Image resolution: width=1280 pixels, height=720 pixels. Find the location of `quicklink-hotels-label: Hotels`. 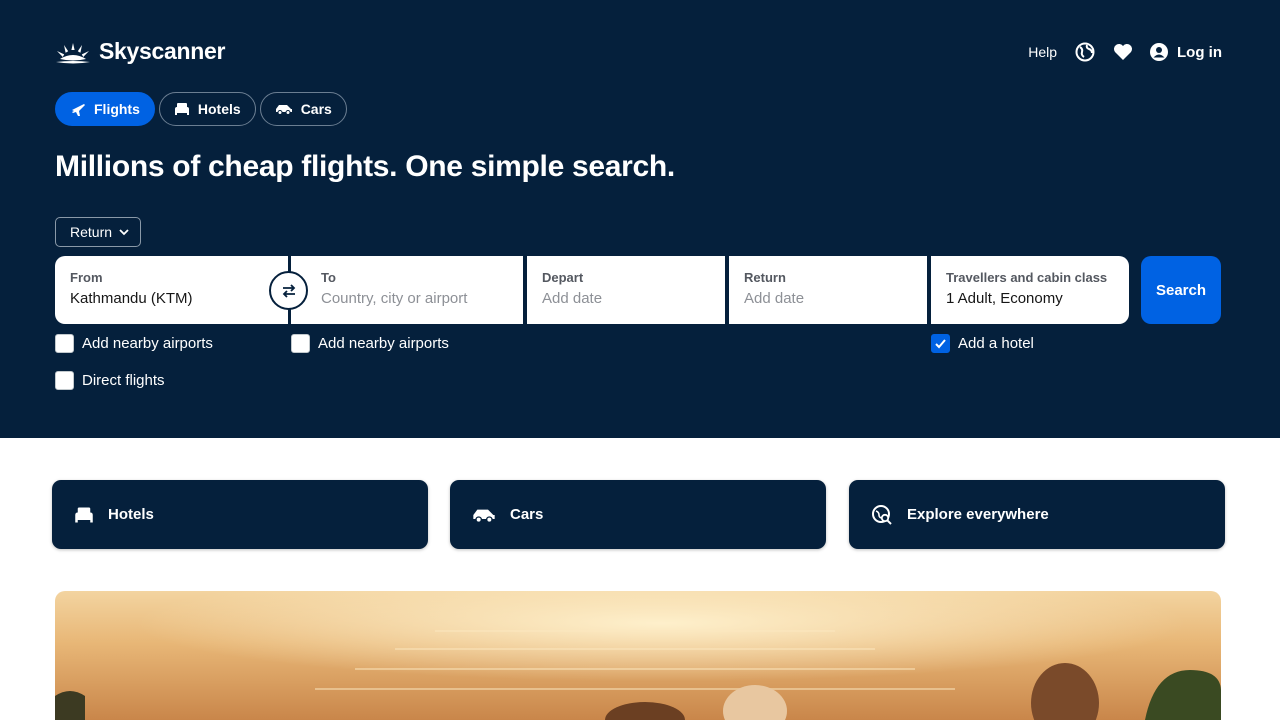

quicklink-hotels-label: Hotels is located at coordinates (131, 514).